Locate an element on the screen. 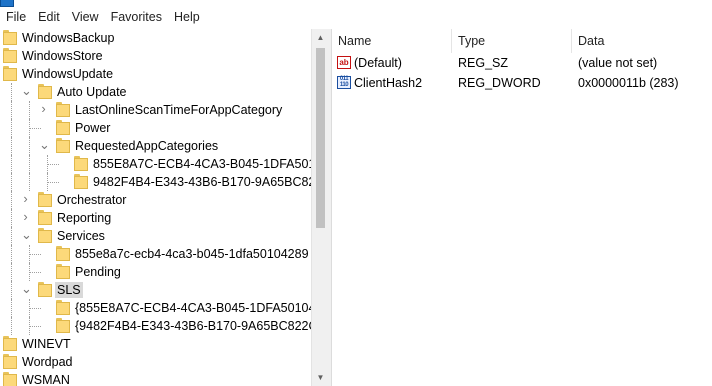 Image resolution: width=712 pixels, height=386 pixels. value-row: ab (Default) REG_SZ (value not set) is located at coordinates (522, 63).